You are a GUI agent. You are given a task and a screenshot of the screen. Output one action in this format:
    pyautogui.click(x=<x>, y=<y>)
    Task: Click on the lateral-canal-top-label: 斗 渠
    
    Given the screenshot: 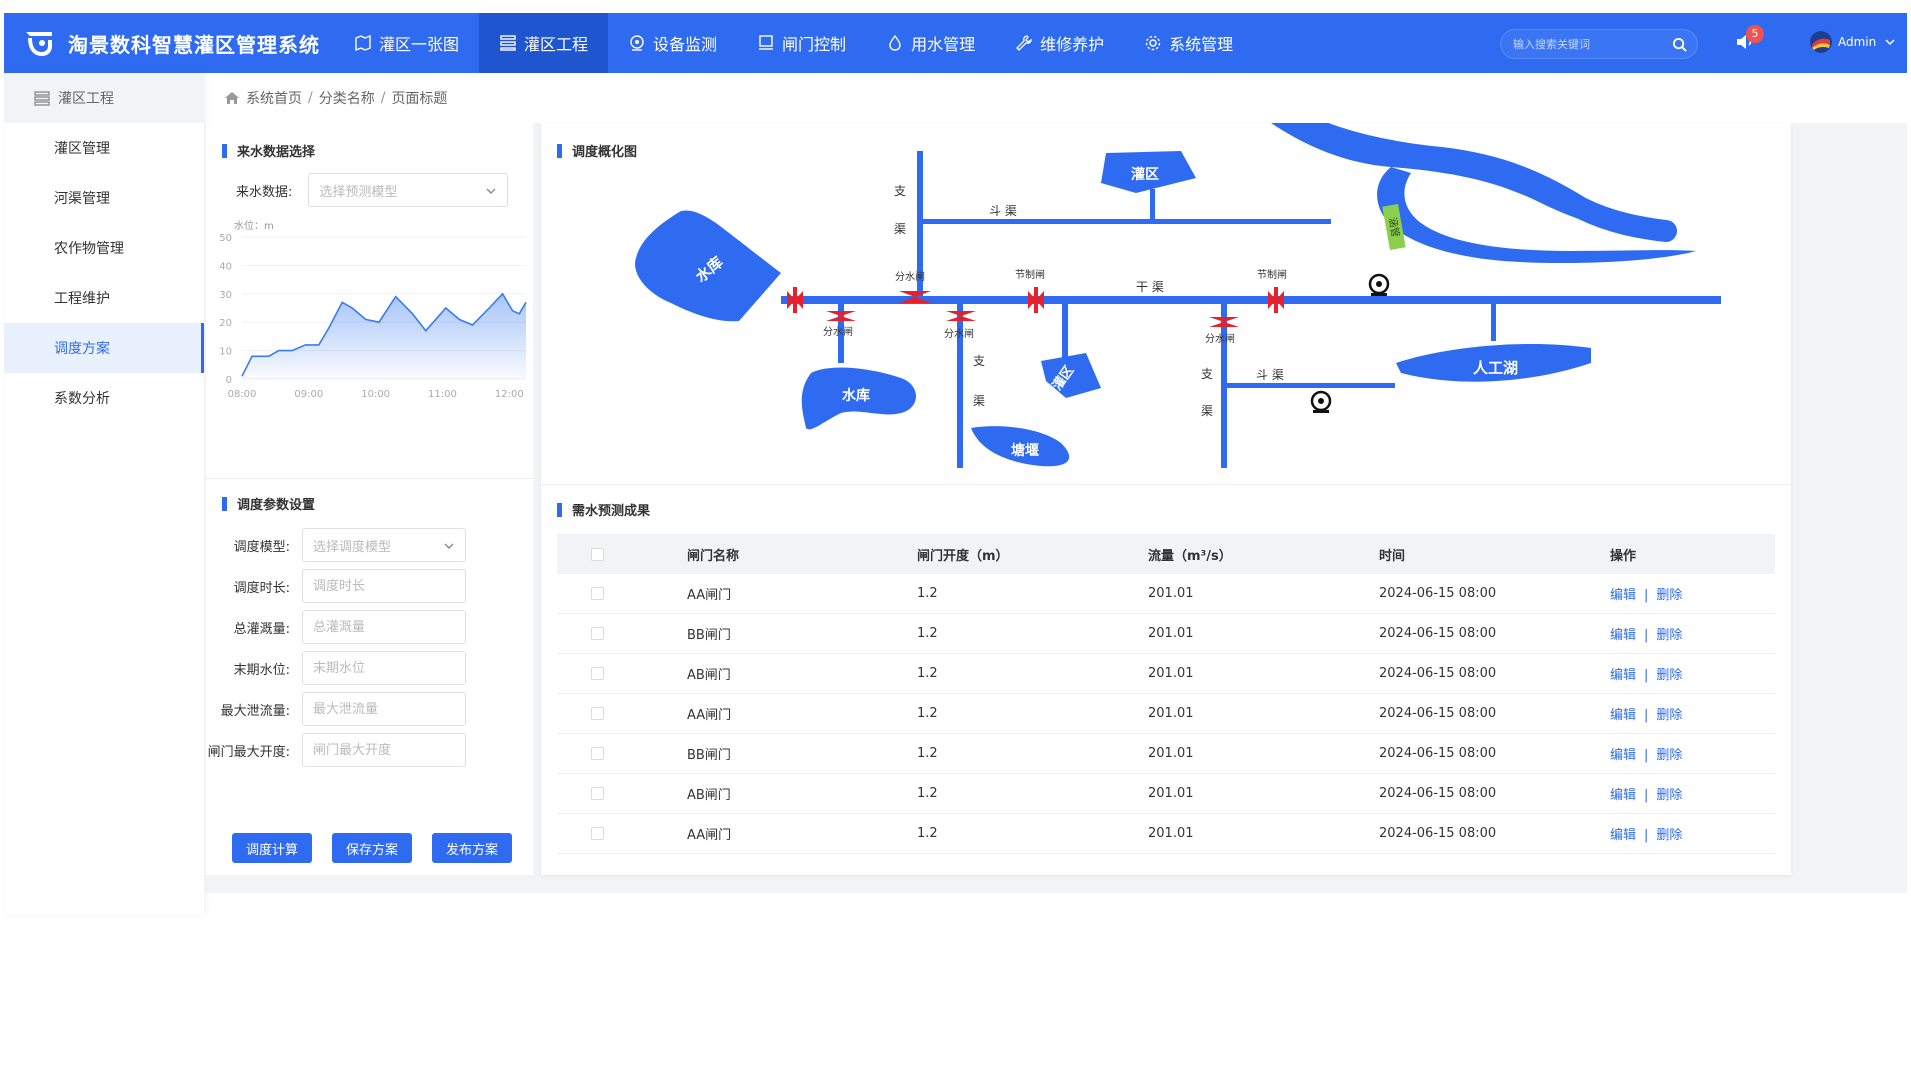 What is the action you would take?
    pyautogui.click(x=1003, y=211)
    